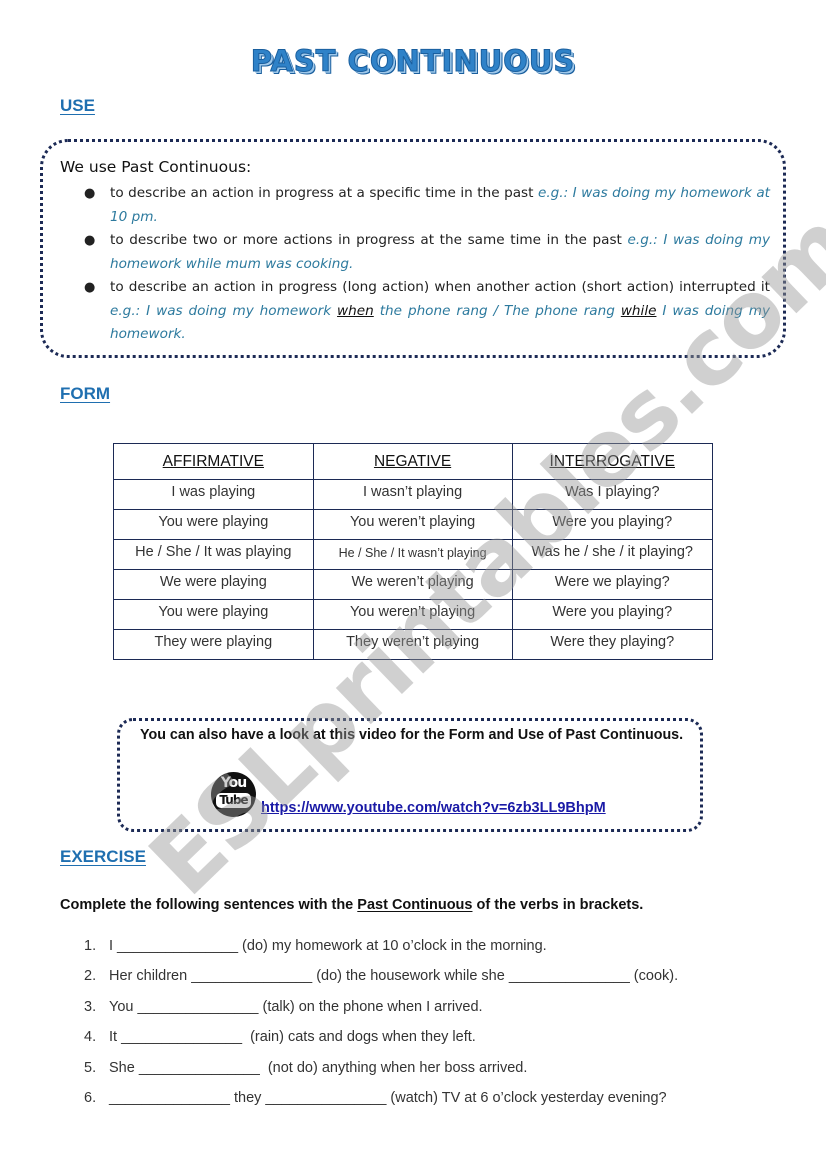 This screenshot has width=826, height=1169. Describe the element at coordinates (90, 976) in the screenshot. I see `exercise-number: 2.` at that location.